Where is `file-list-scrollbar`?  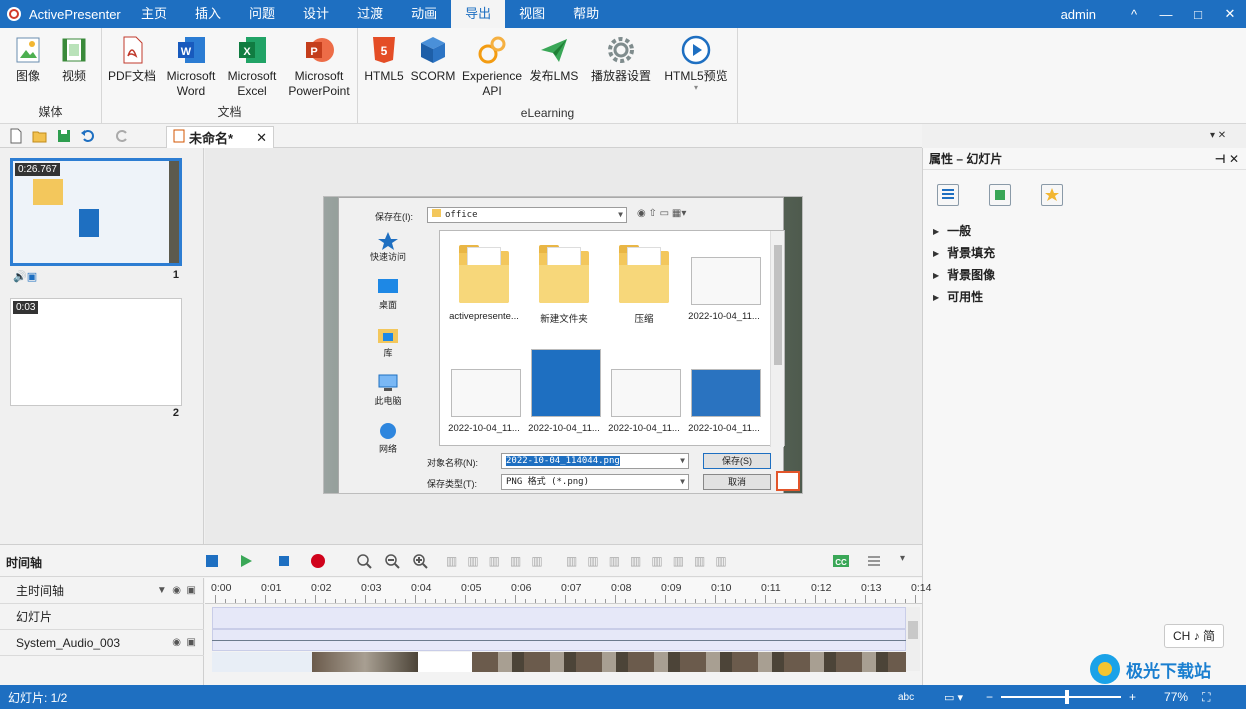
file-list-scrollbar is located at coordinates (777, 339).